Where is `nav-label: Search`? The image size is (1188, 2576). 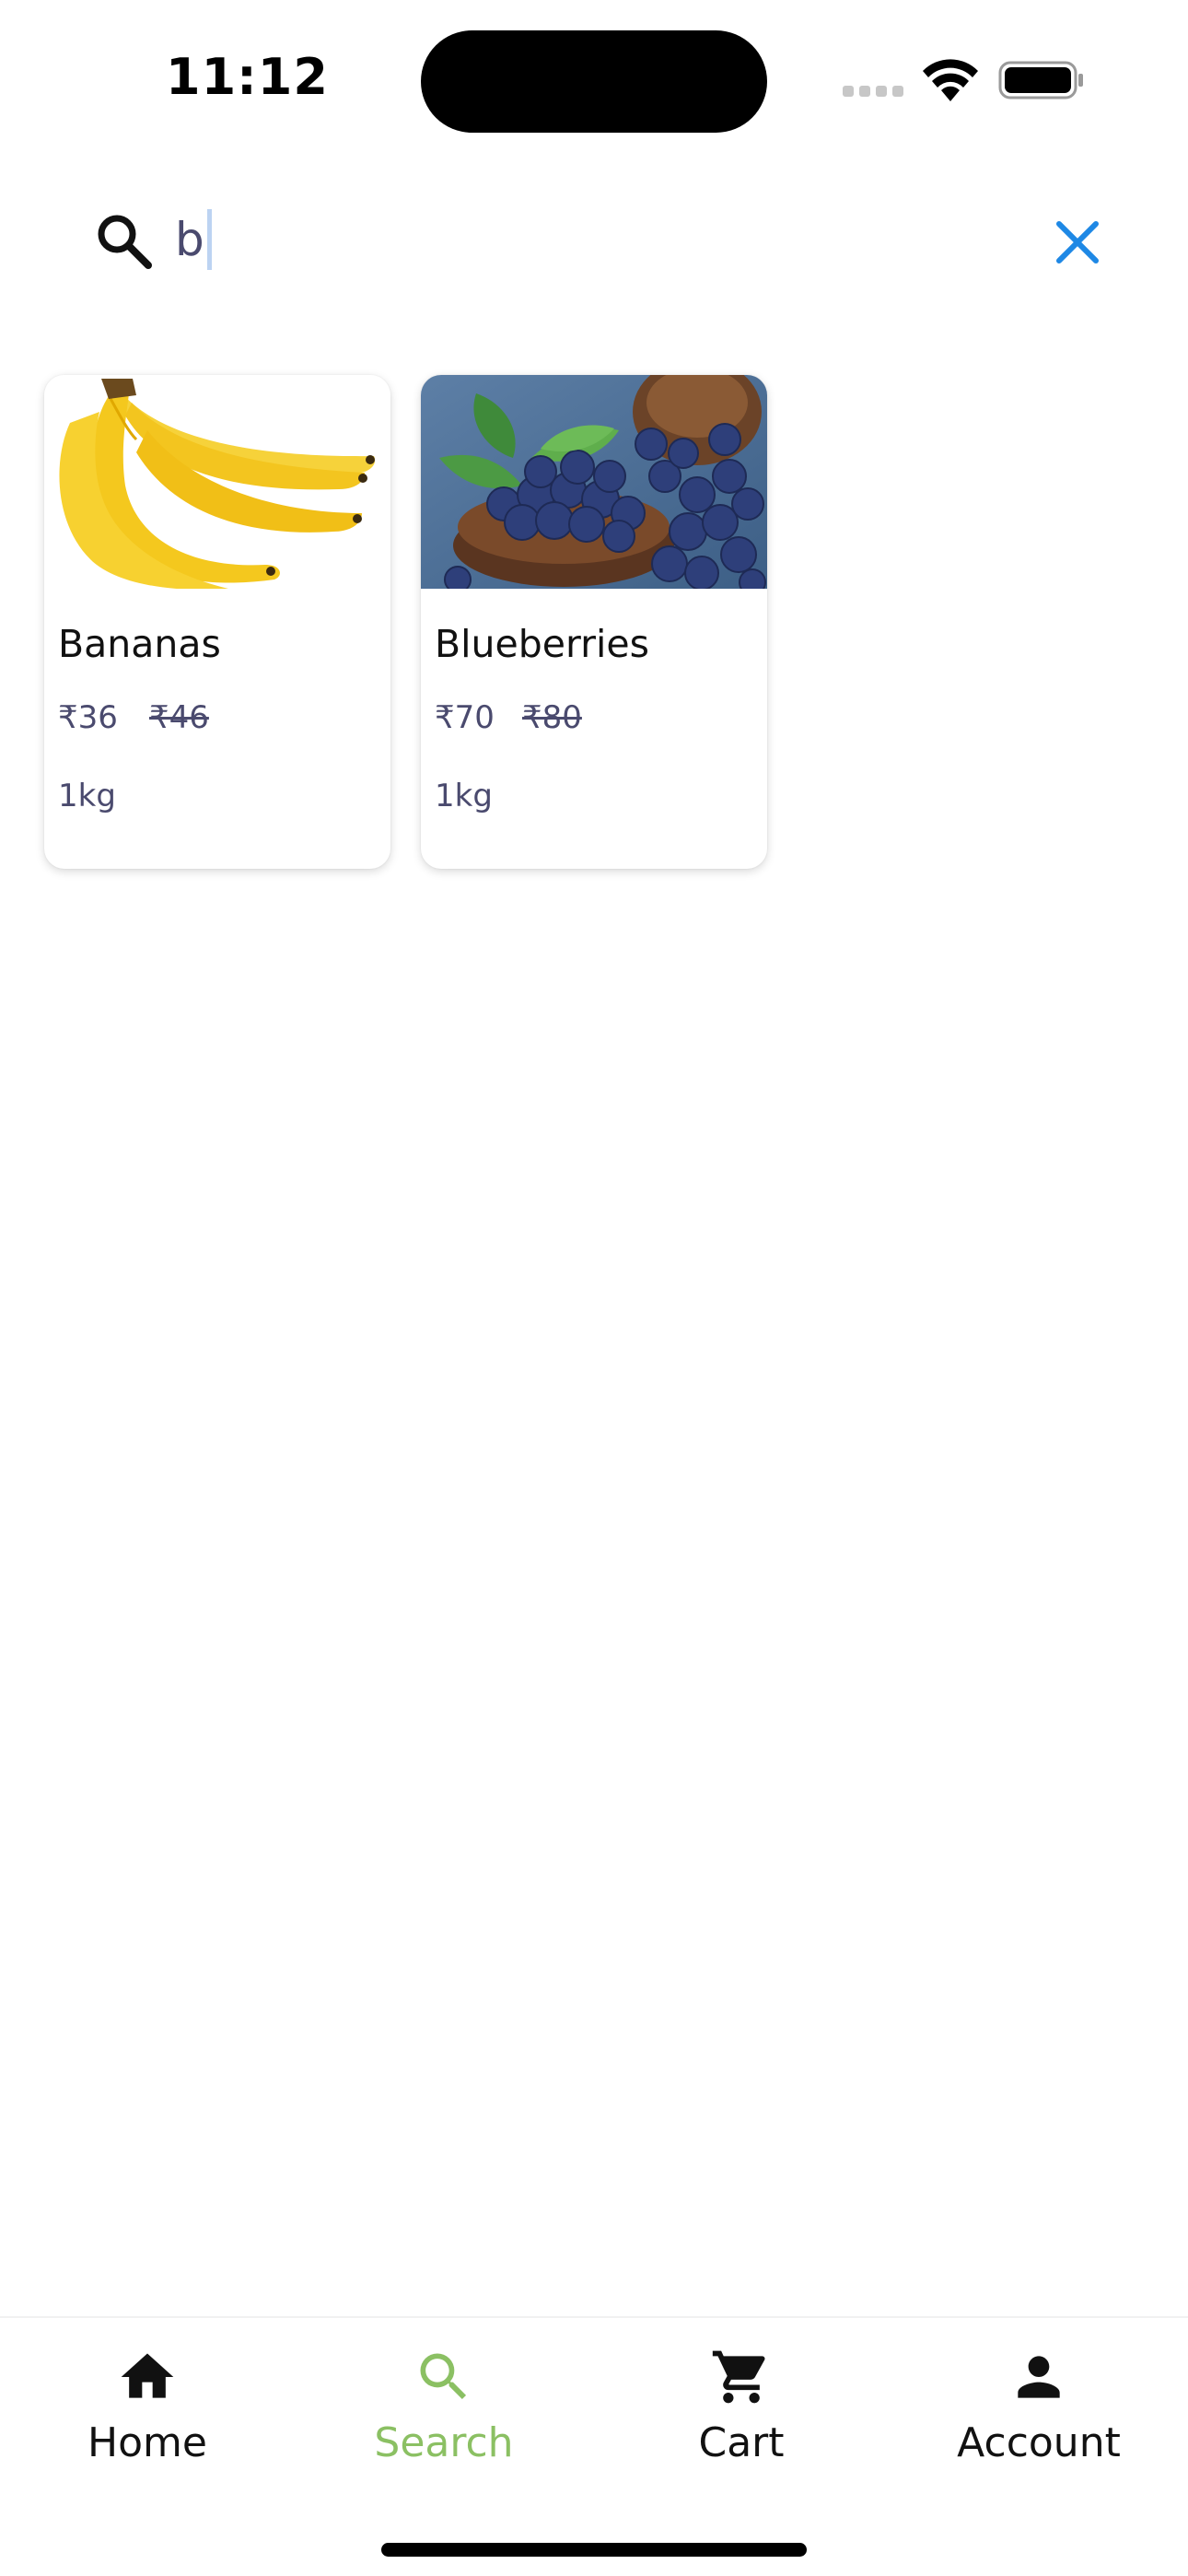
nav-label: Search is located at coordinates (444, 2442).